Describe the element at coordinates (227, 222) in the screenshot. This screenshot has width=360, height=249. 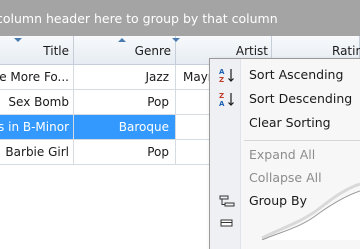
I see `column-chooser-icon` at that location.